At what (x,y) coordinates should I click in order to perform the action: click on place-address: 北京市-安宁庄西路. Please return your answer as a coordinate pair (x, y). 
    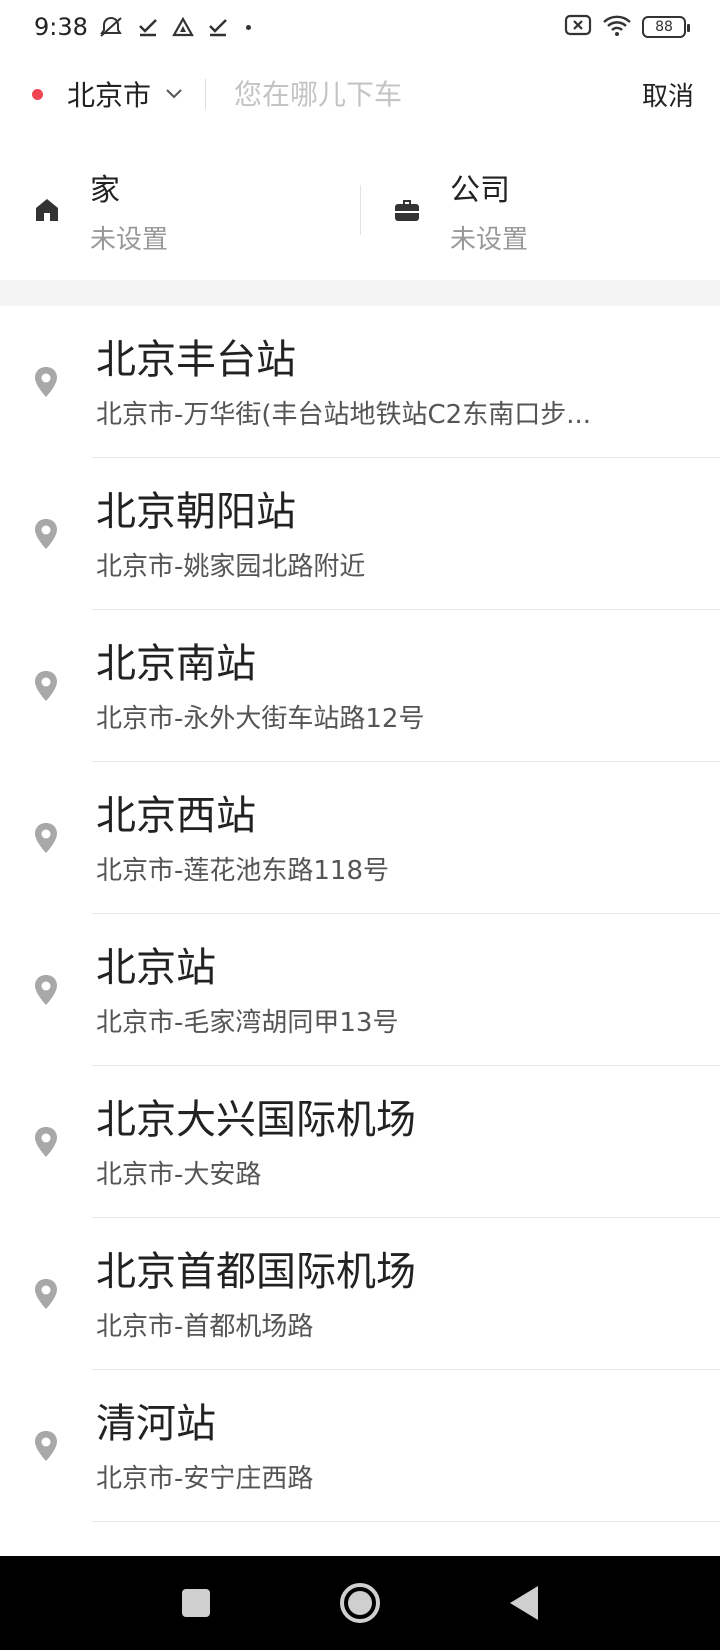
    Looking at the image, I should click on (205, 1479).